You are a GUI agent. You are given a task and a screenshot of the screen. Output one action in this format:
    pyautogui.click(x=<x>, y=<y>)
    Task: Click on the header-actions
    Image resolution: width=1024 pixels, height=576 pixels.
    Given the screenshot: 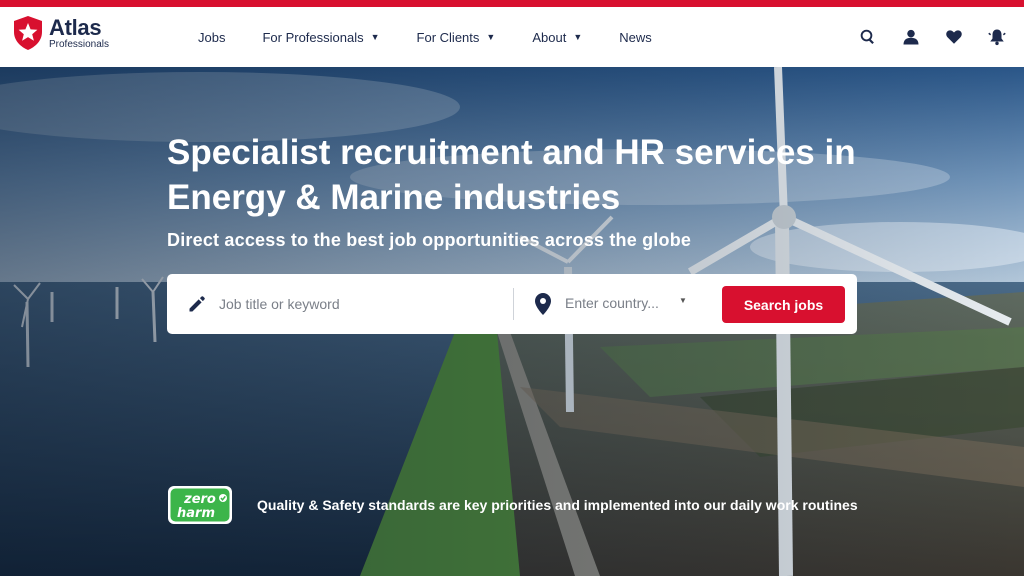 What is the action you would take?
    pyautogui.click(x=922, y=37)
    